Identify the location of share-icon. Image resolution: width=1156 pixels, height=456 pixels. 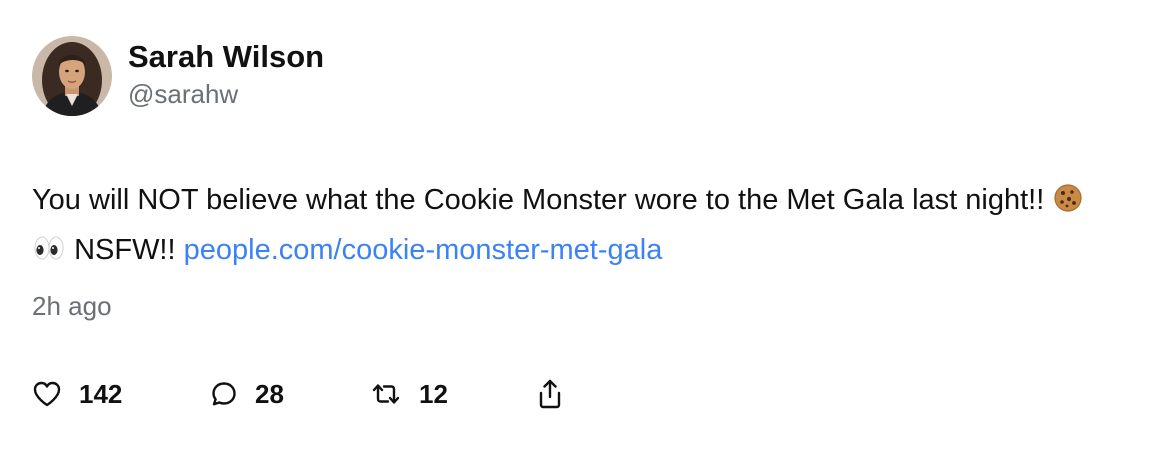
(550, 394).